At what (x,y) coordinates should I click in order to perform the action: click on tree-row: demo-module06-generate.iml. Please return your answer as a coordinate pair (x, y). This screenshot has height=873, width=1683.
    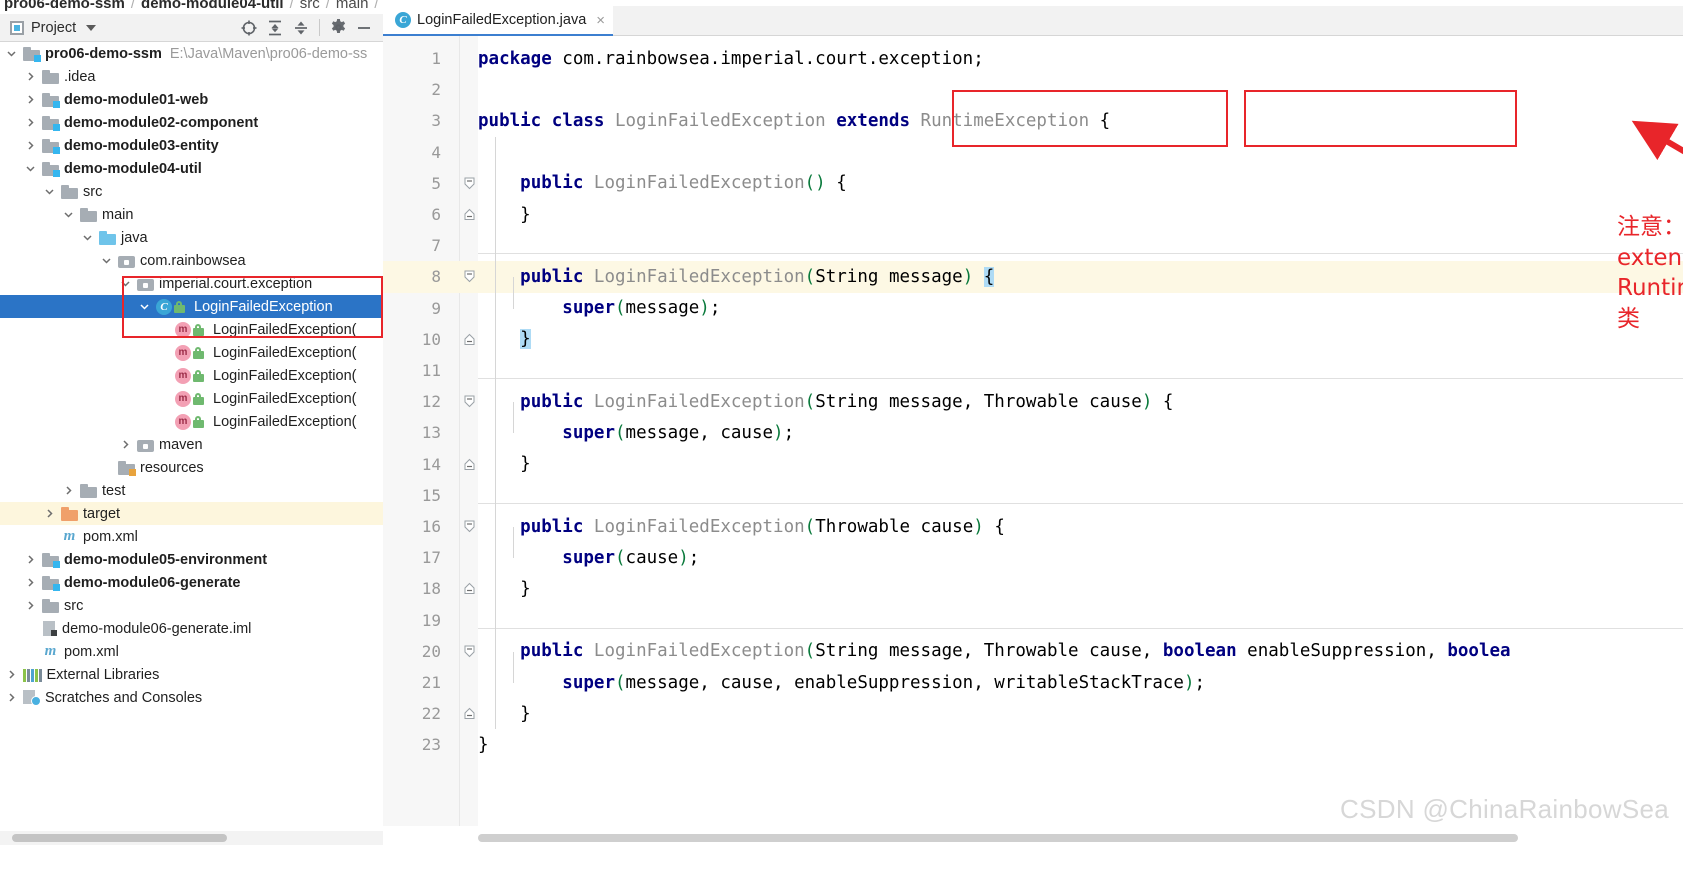
    Looking at the image, I should click on (191, 628).